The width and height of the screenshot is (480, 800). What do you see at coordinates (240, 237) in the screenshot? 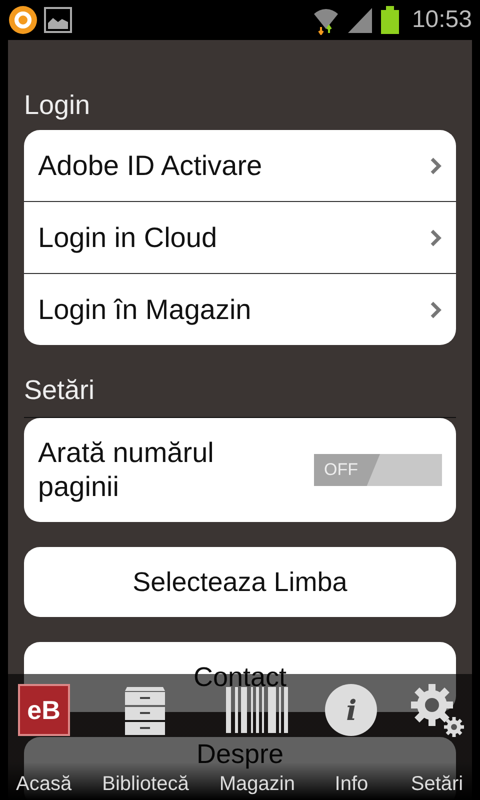
I see `menu-item: Login in Cloud` at bounding box center [240, 237].